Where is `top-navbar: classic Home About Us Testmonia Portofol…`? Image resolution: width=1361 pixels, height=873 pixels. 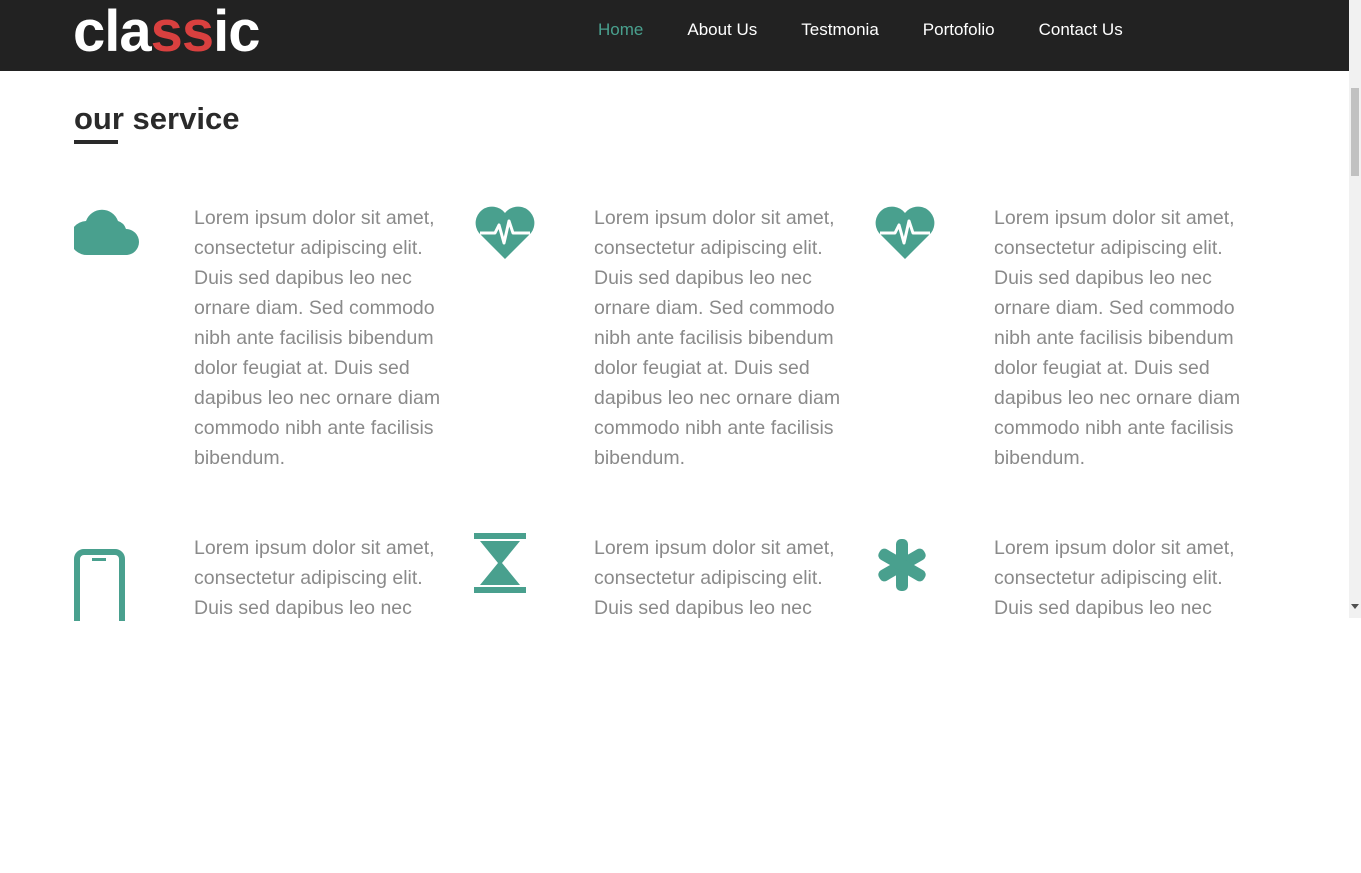 top-navbar: classic Home About Us Testmonia Portofol… is located at coordinates (674, 35).